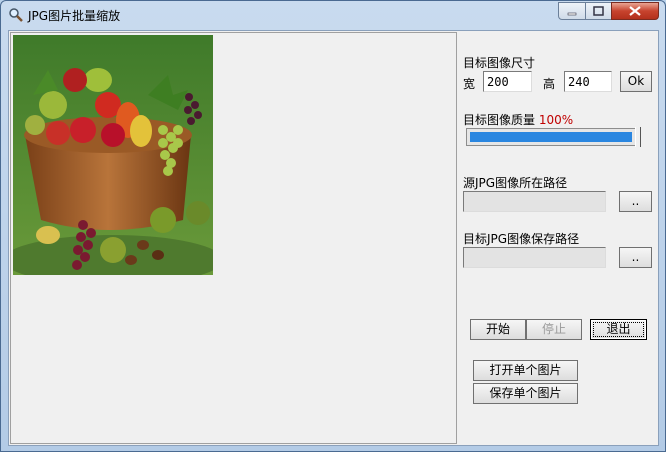 This screenshot has width=666, height=452. I want to click on height-label: 高, so click(549, 84).